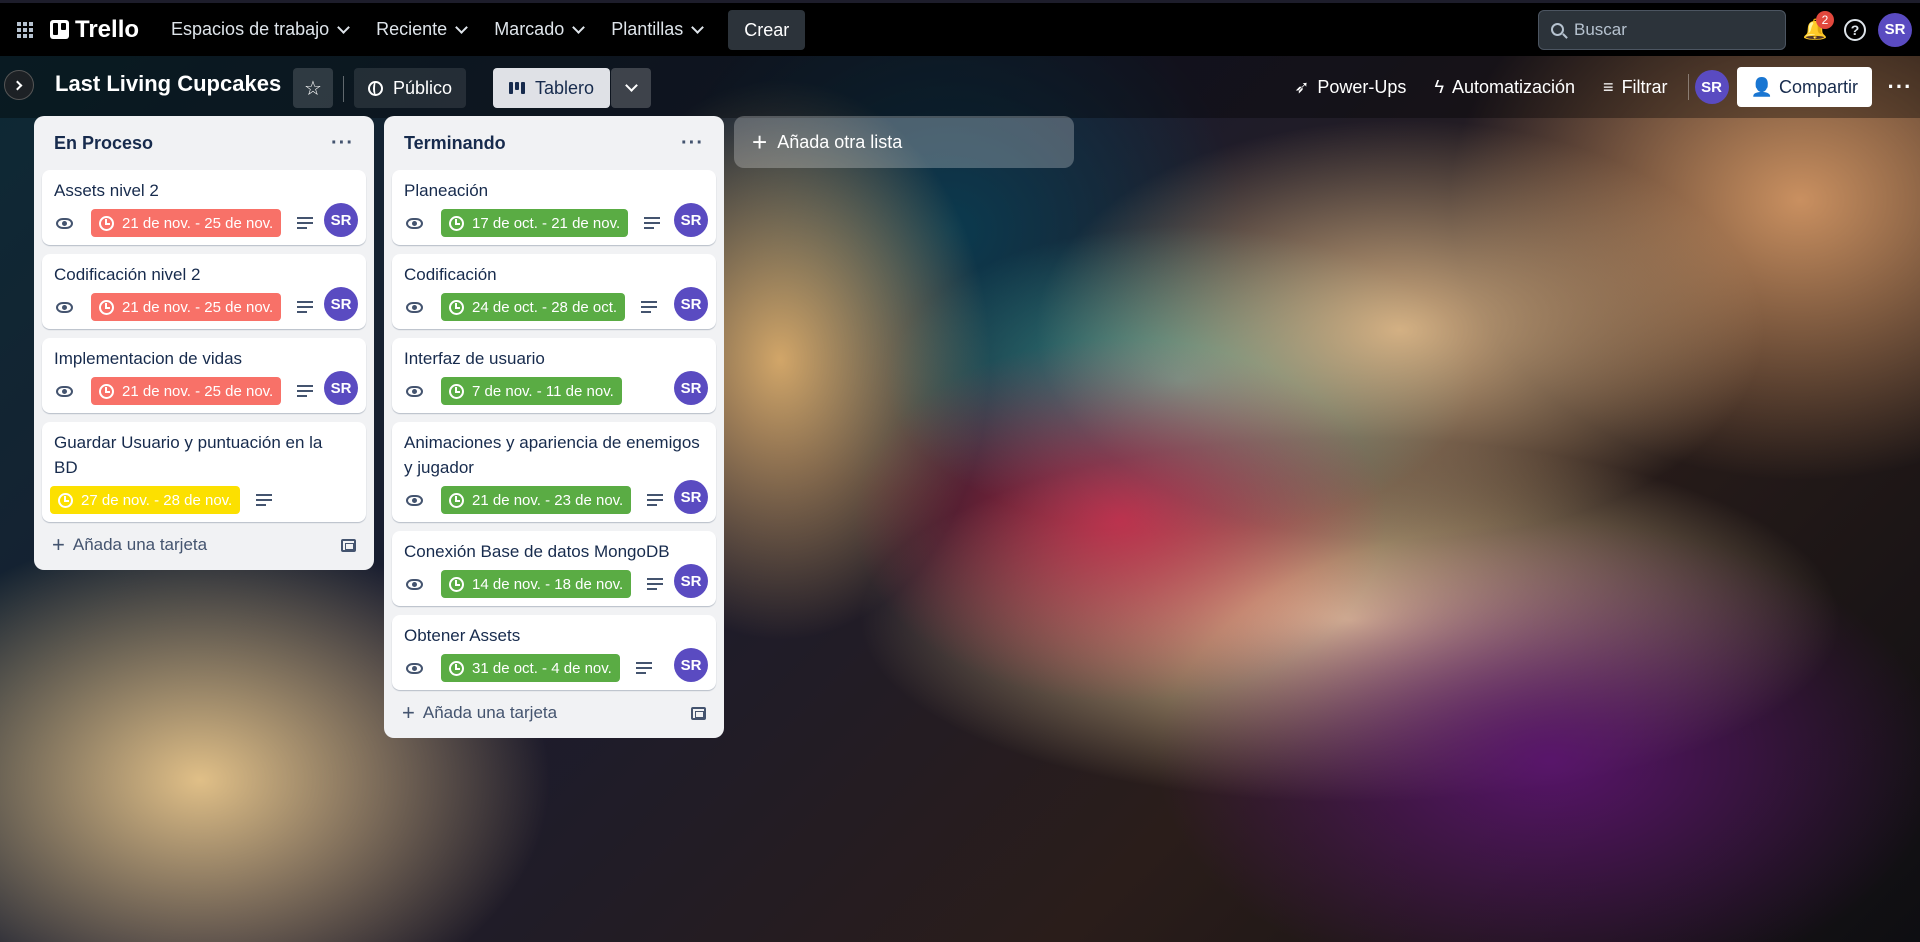 The width and height of the screenshot is (1920, 942). Describe the element at coordinates (1816, 28) in the screenshot. I see `notifications-button: 🔔 2` at that location.